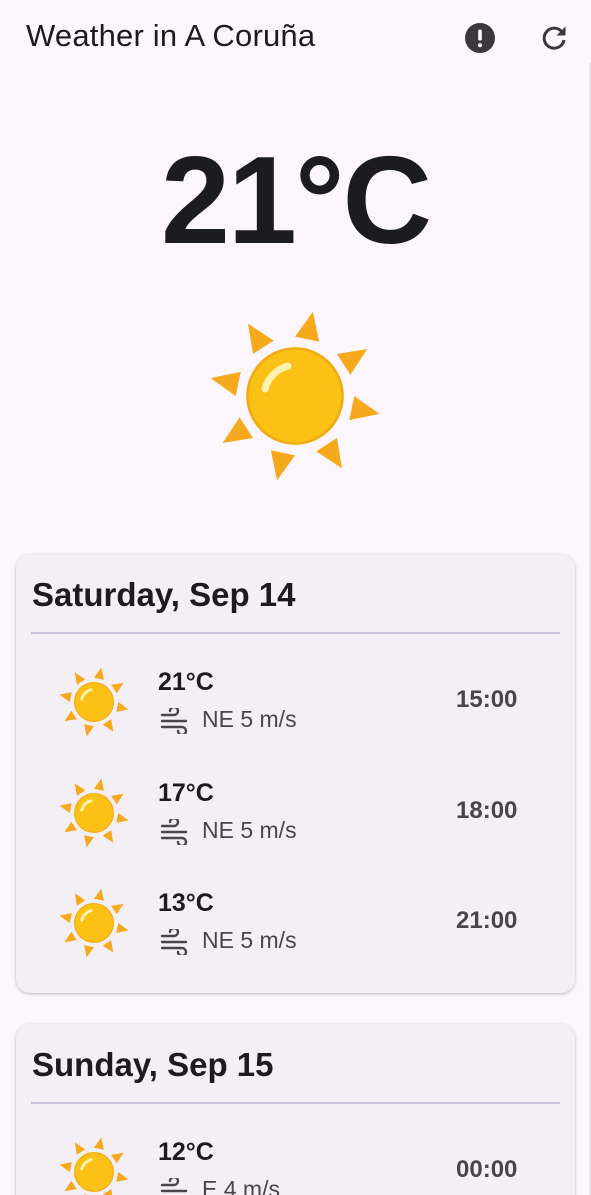  I want to click on exclamation-circle-icon, so click(480, 38).